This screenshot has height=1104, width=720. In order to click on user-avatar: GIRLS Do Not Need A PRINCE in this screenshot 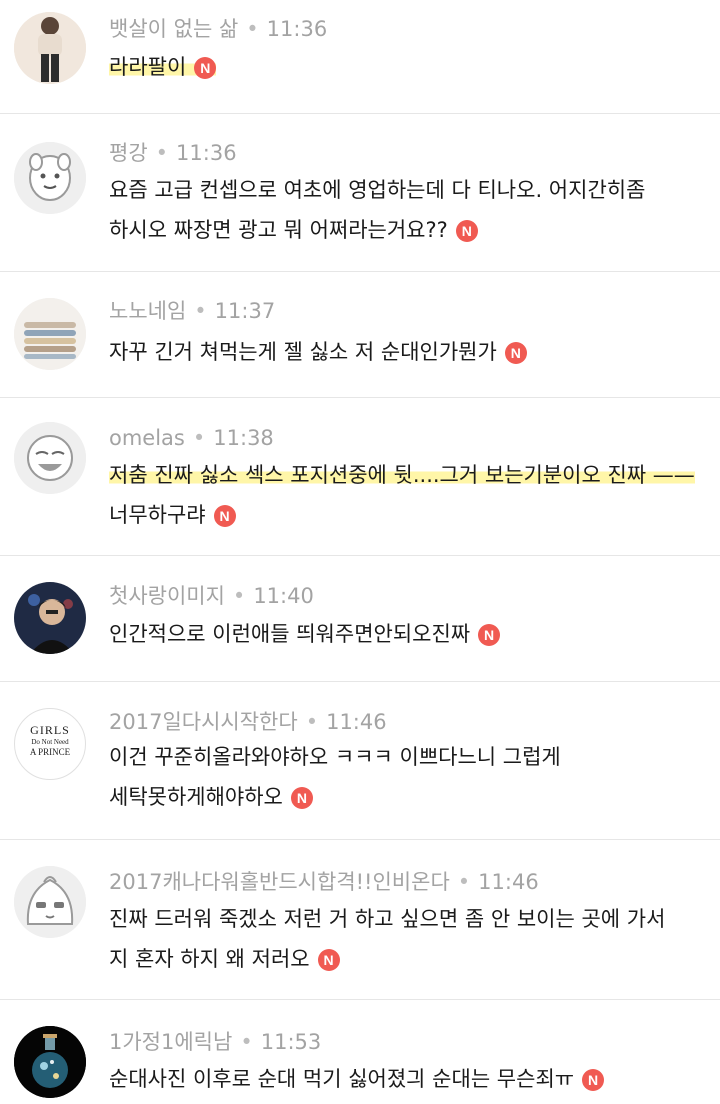, I will do `click(50, 744)`.